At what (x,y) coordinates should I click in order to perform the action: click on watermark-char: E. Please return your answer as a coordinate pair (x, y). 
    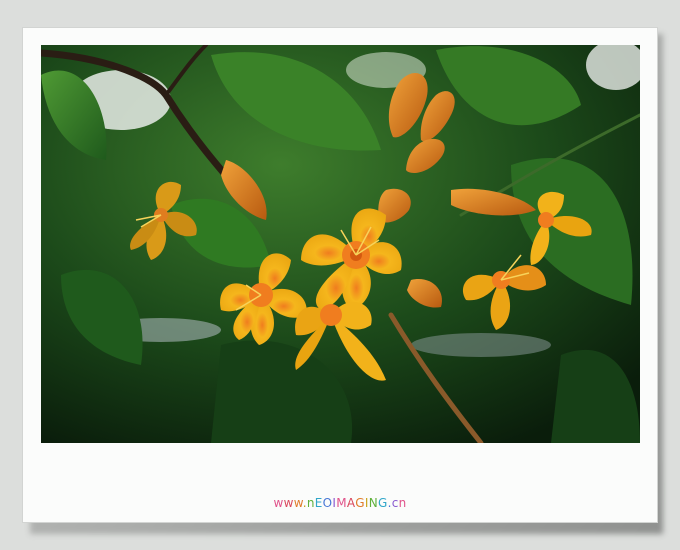
    Looking at the image, I should click on (318, 503).